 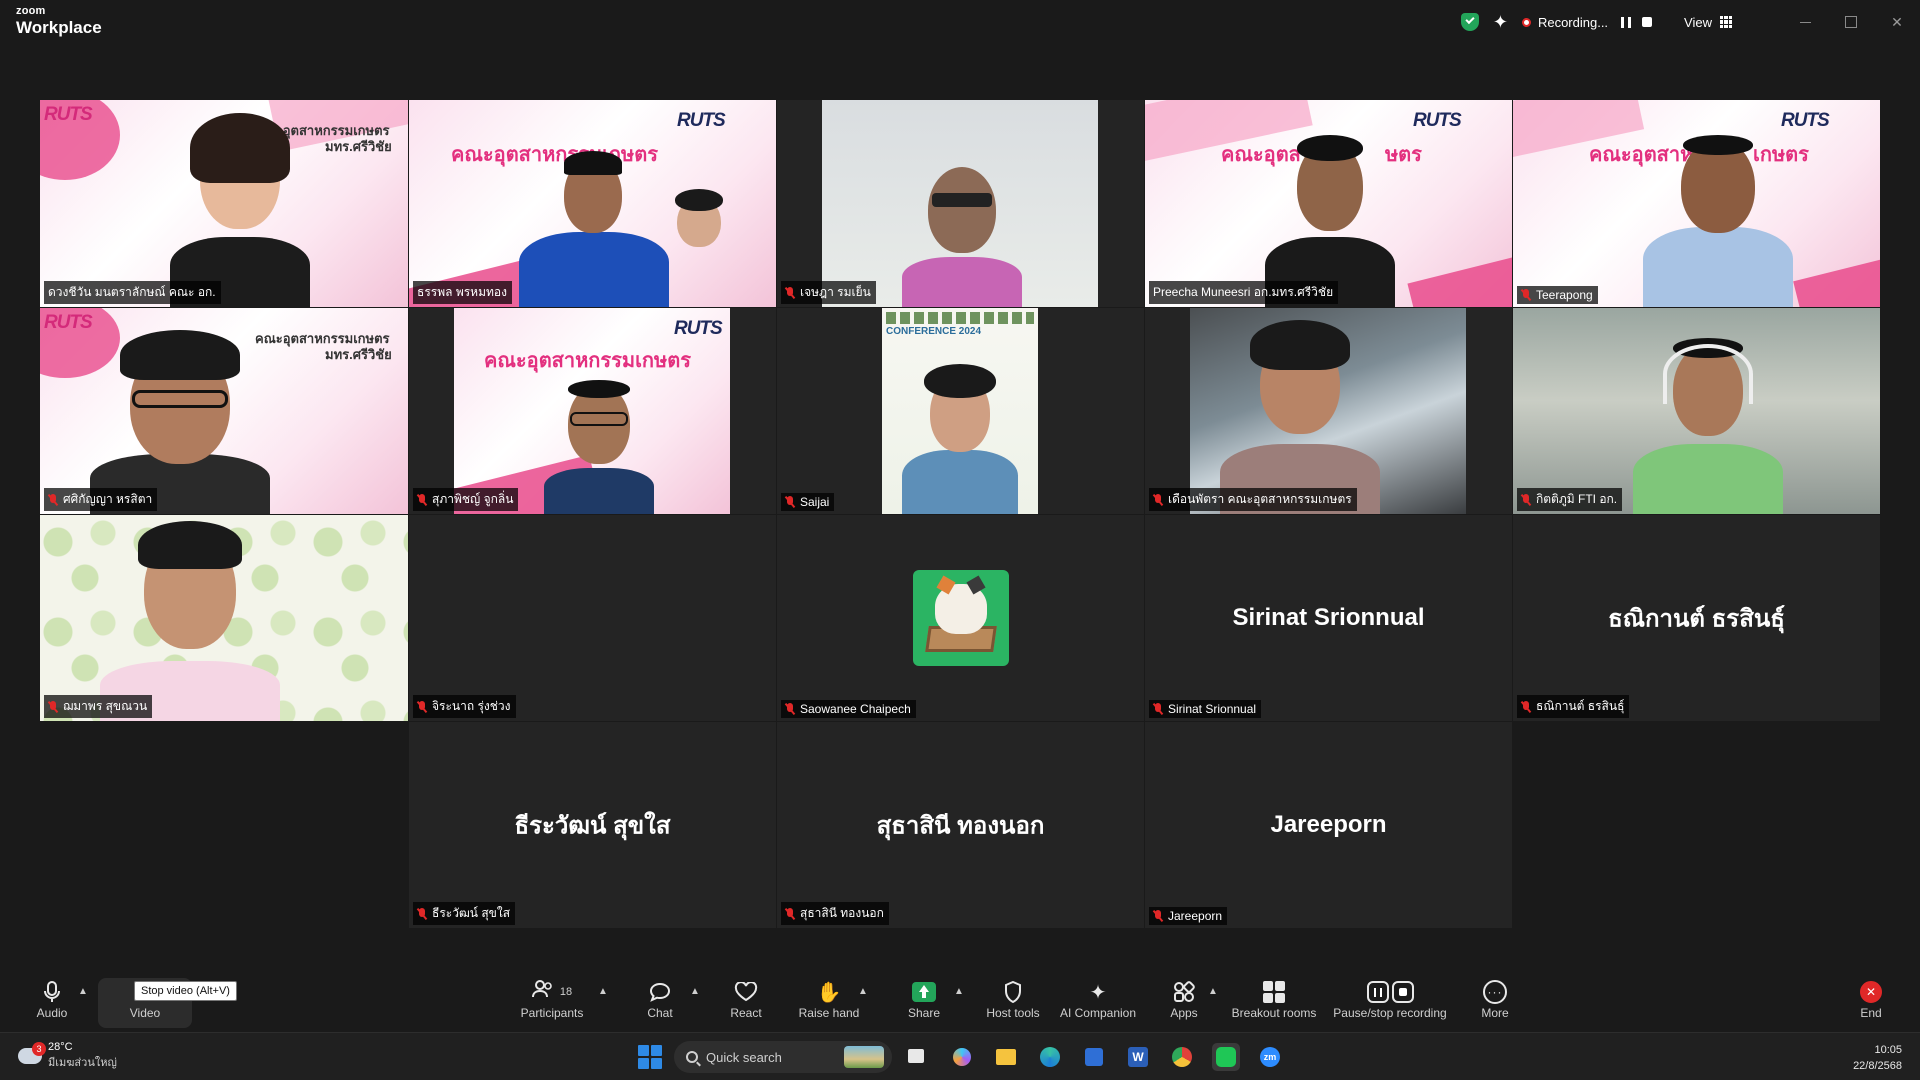 I want to click on audio-button: Audio, so click(x=52, y=1003).